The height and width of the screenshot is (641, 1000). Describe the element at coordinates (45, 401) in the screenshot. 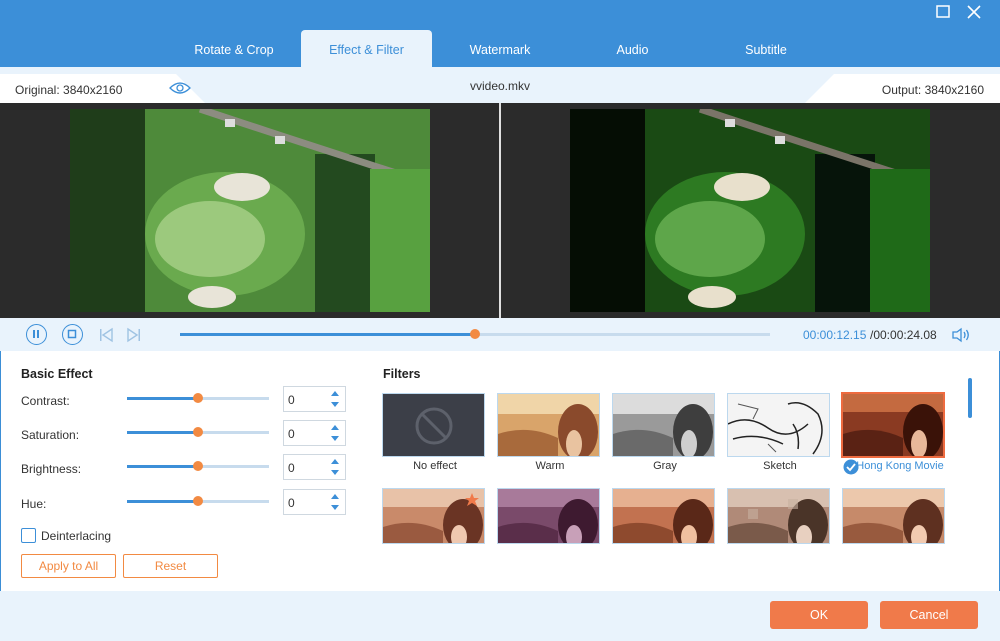

I see `contrast-label: Contrast:` at that location.